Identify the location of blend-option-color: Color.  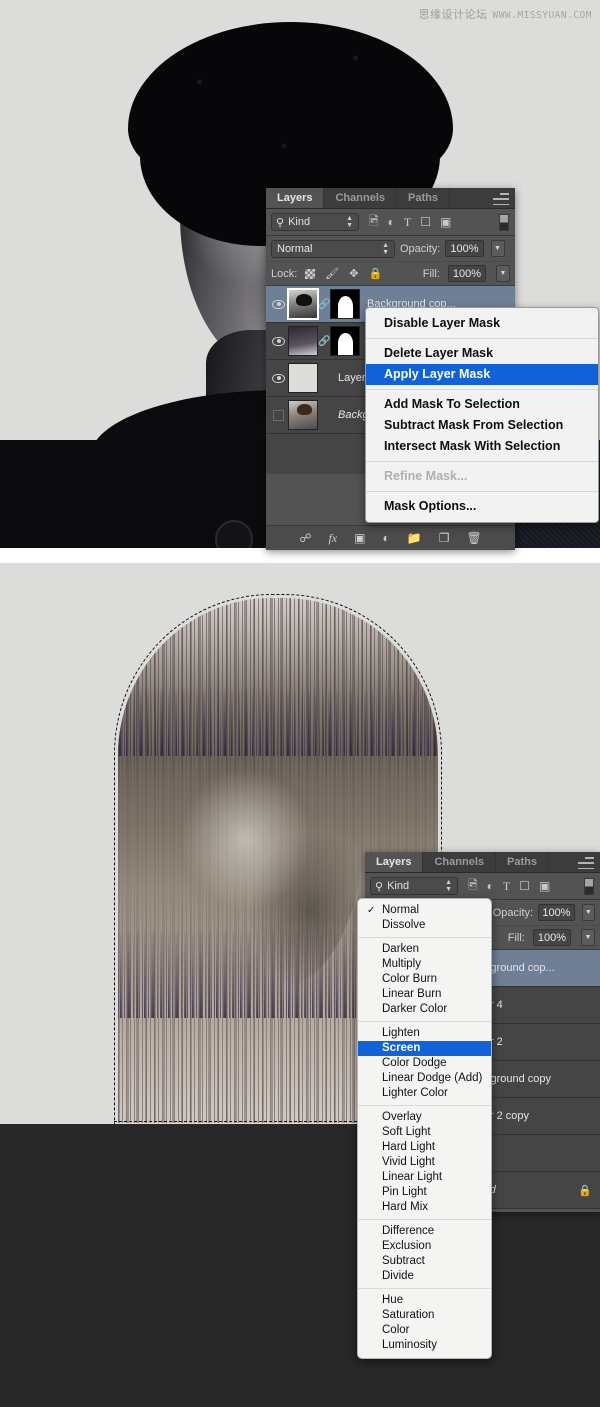
(424, 1330).